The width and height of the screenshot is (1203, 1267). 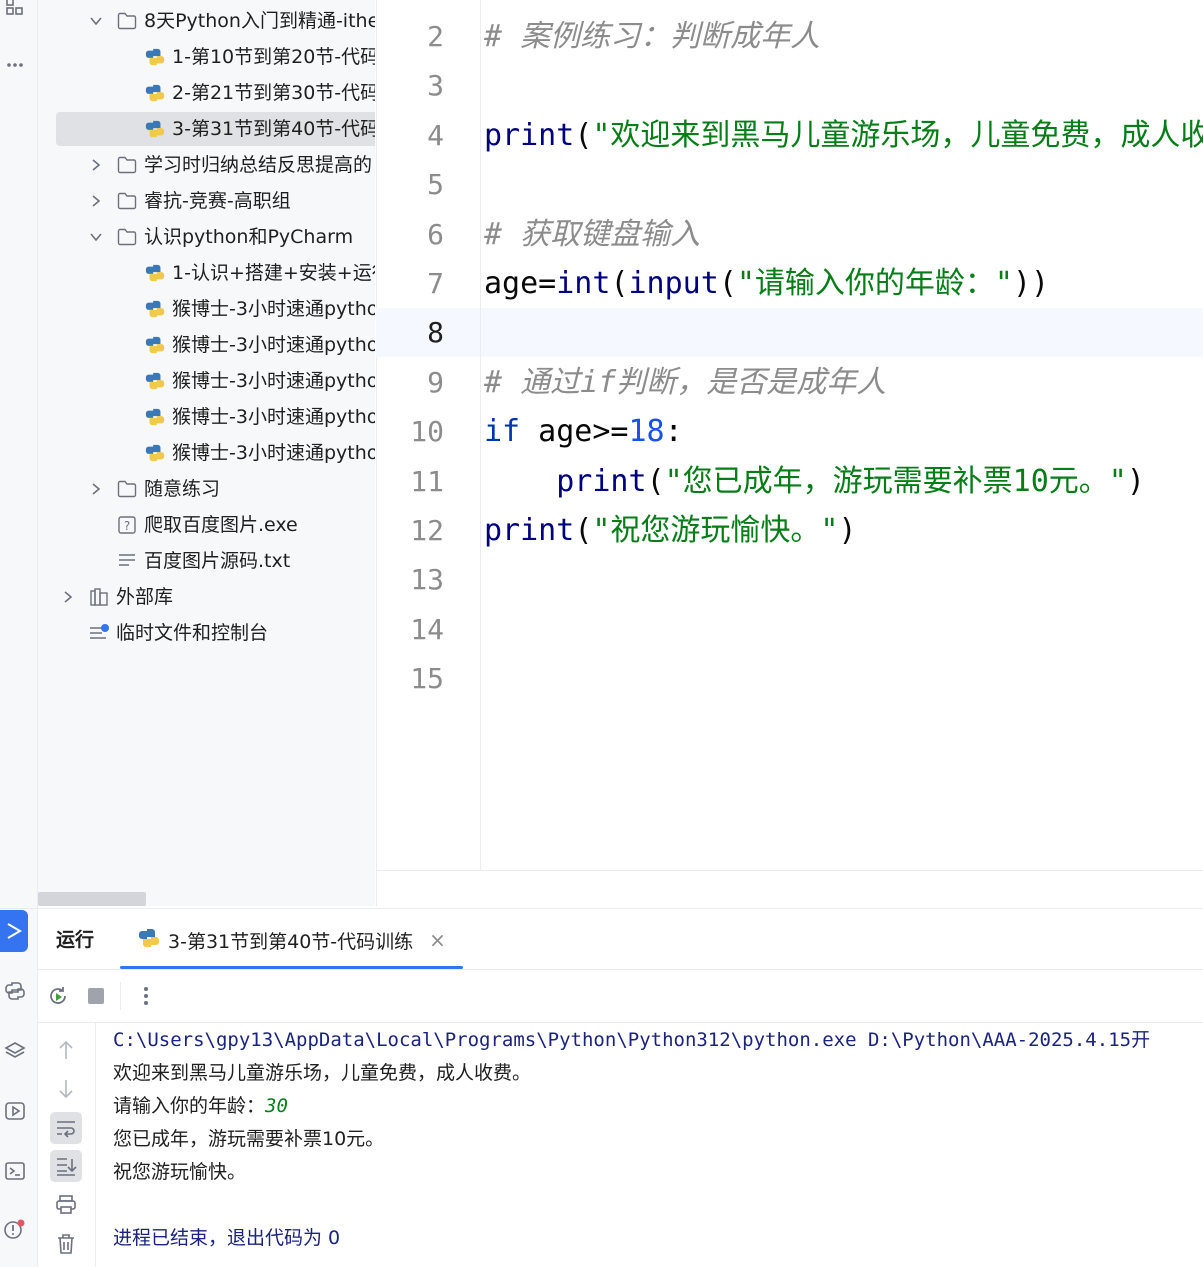 What do you see at coordinates (15, 1229) in the screenshot?
I see `problems-icon` at bounding box center [15, 1229].